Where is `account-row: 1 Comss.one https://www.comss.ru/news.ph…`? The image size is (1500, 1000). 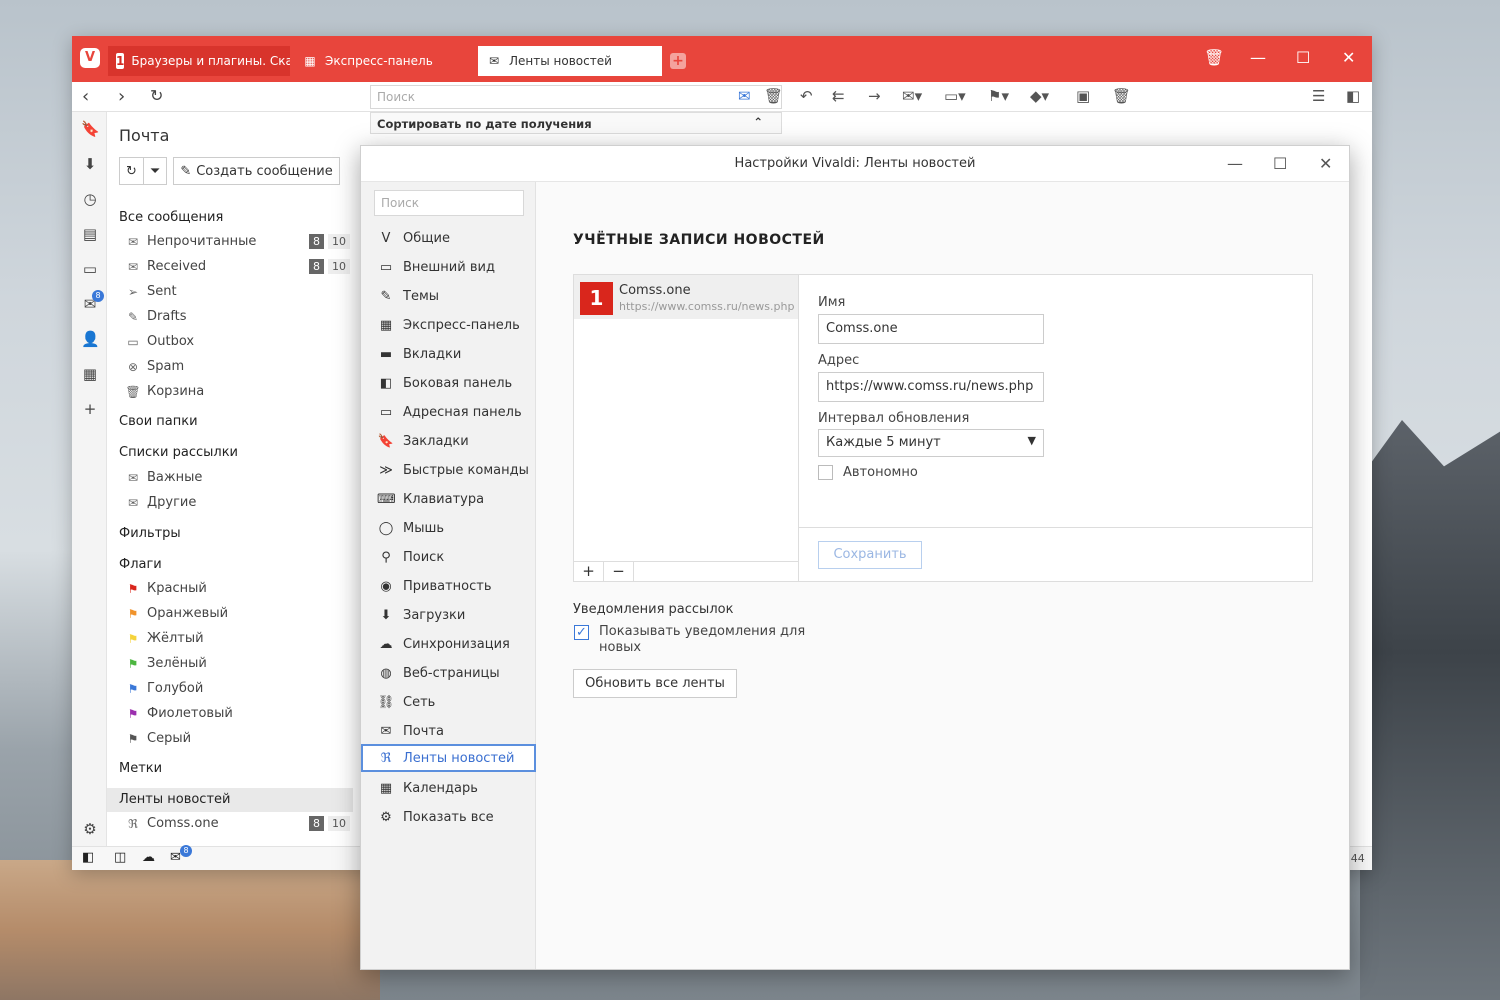
account-row: 1 Comss.one https://www.comss.ru/news.ph… is located at coordinates (686, 297).